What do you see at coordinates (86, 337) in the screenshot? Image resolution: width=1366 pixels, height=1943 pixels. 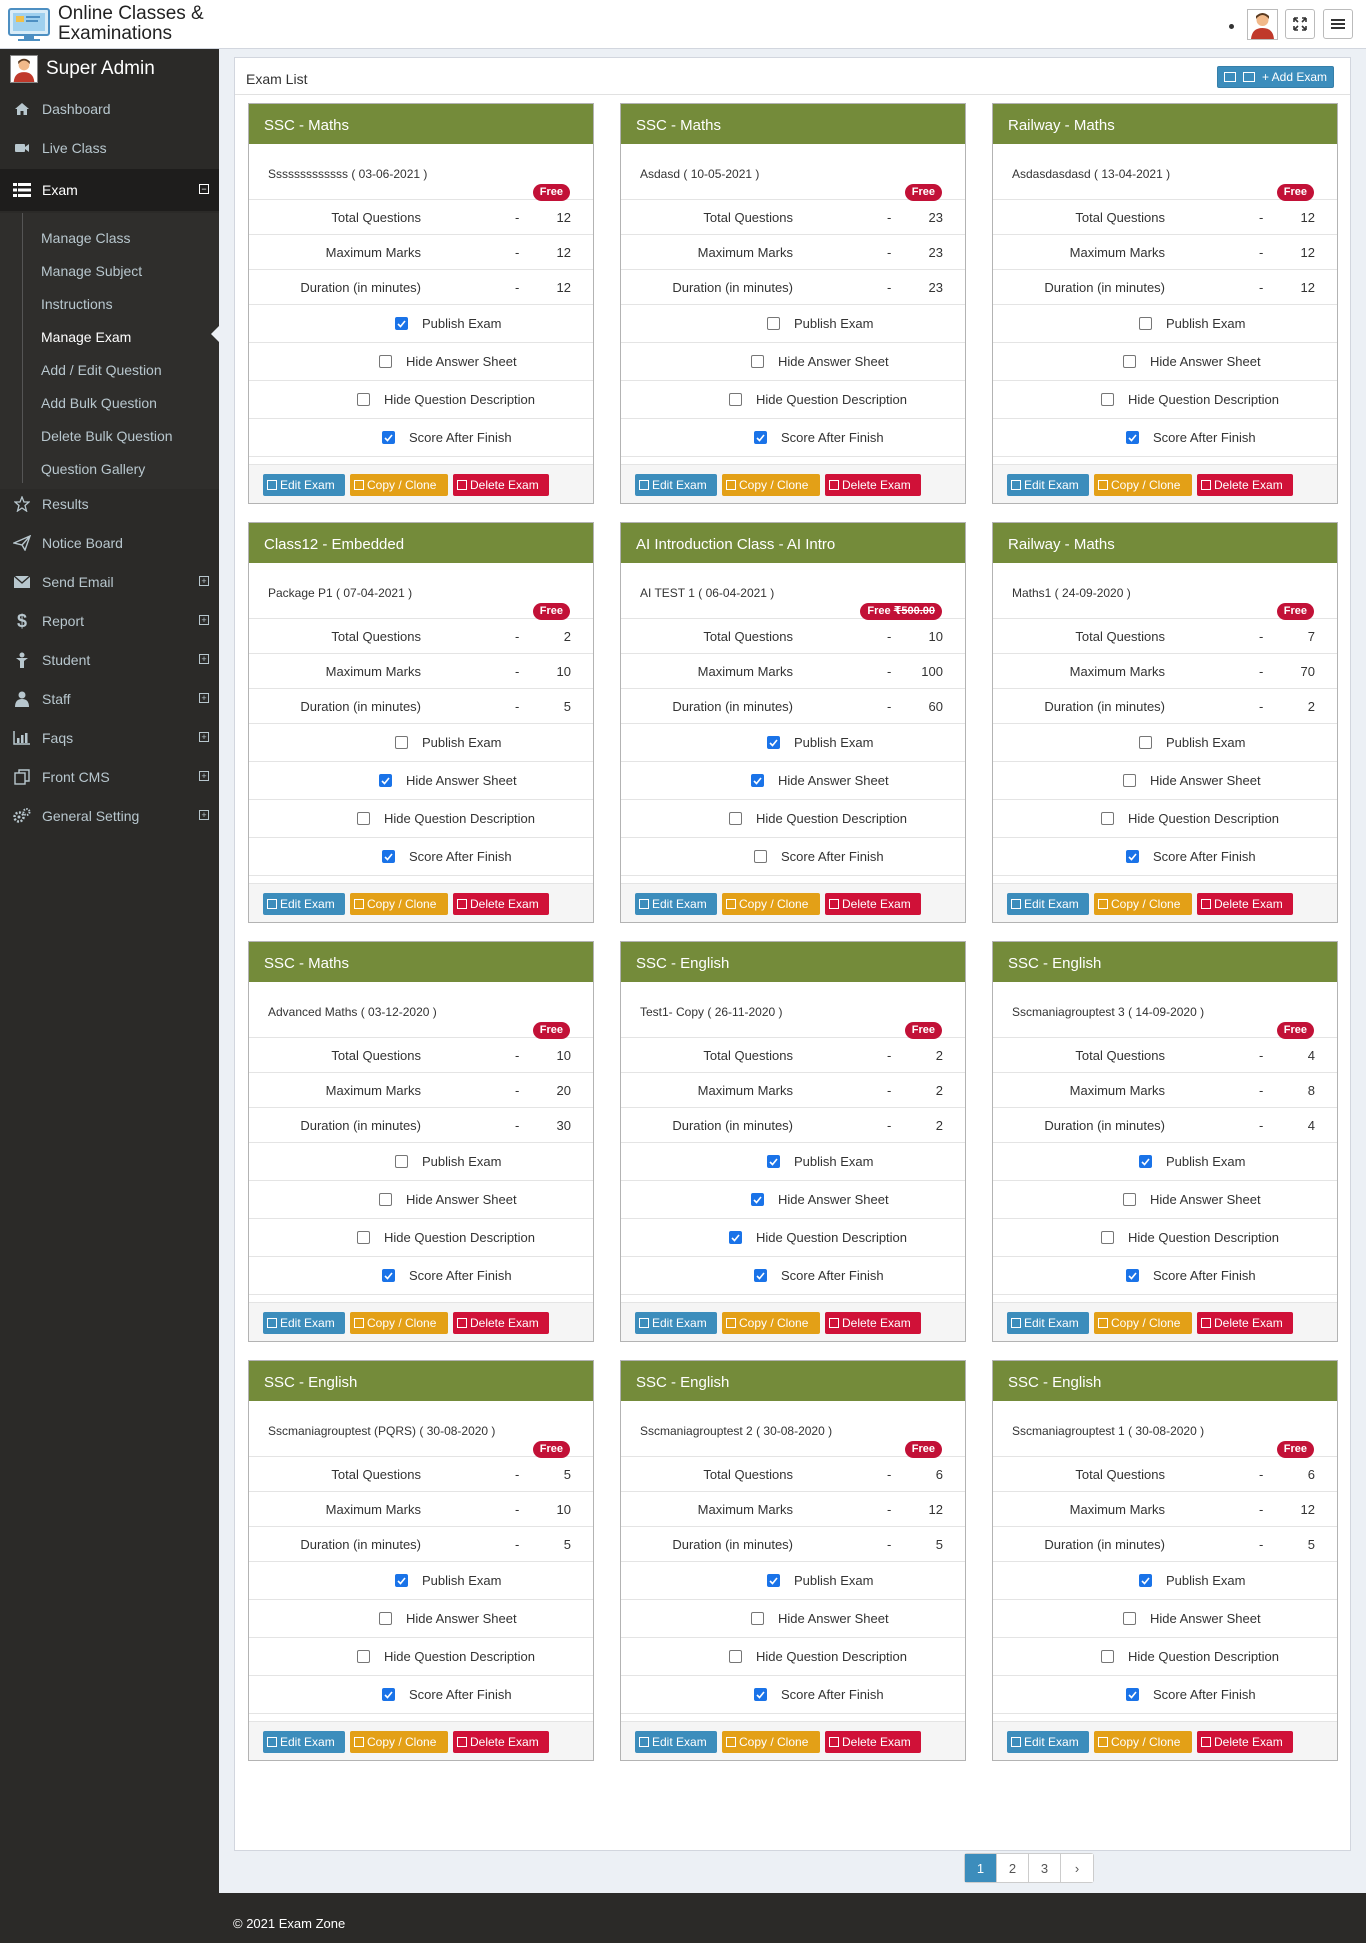 I see `submenu-item-manage-exam: Manage Exam` at bounding box center [86, 337].